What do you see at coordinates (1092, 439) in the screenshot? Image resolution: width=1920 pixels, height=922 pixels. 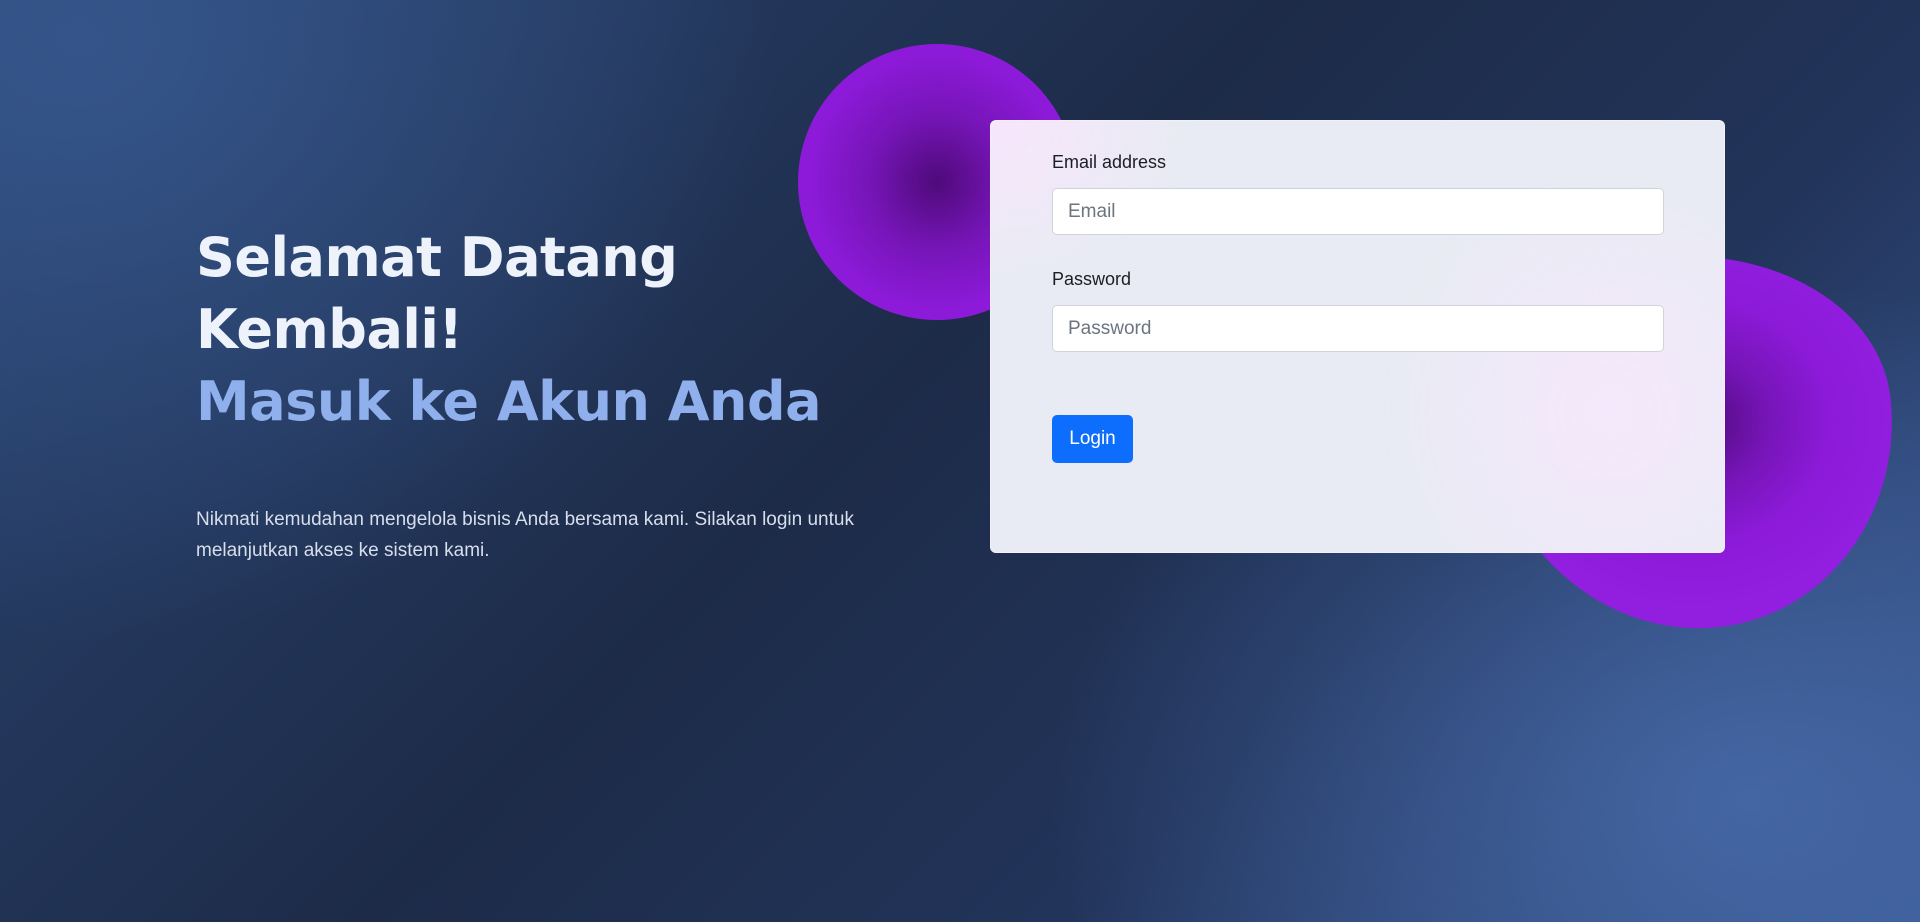 I see `login-button: Login` at bounding box center [1092, 439].